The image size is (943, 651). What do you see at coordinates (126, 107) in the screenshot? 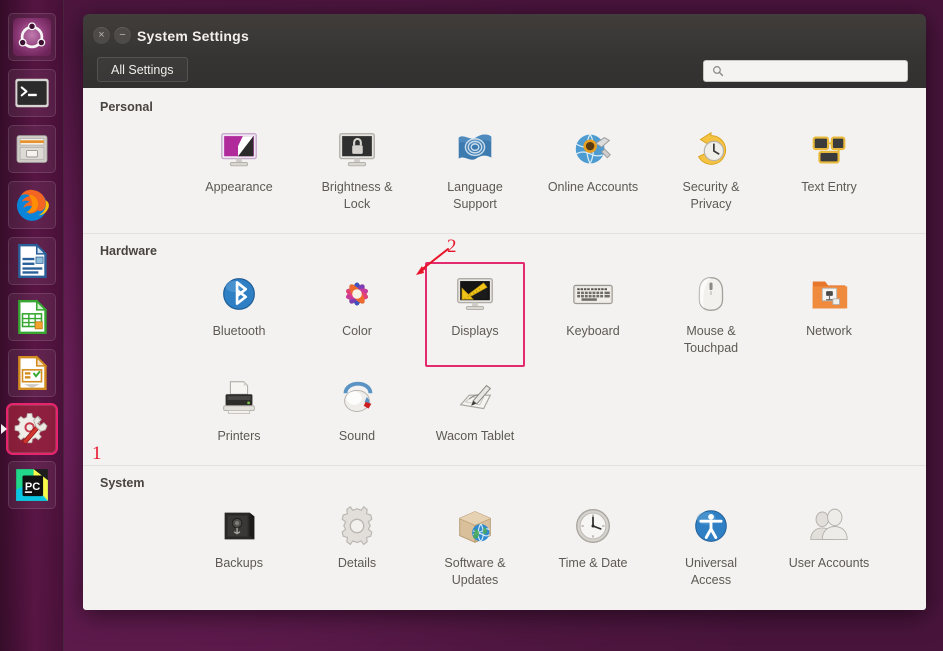
I see `section-title-personal: Personal` at bounding box center [126, 107].